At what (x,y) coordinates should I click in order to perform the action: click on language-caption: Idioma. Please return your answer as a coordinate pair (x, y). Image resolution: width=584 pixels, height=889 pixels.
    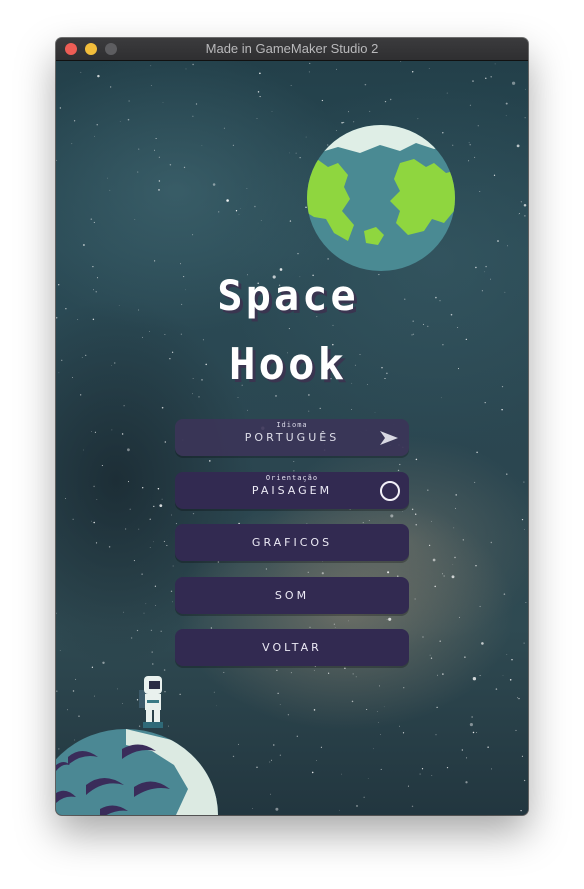
    Looking at the image, I should click on (292, 425).